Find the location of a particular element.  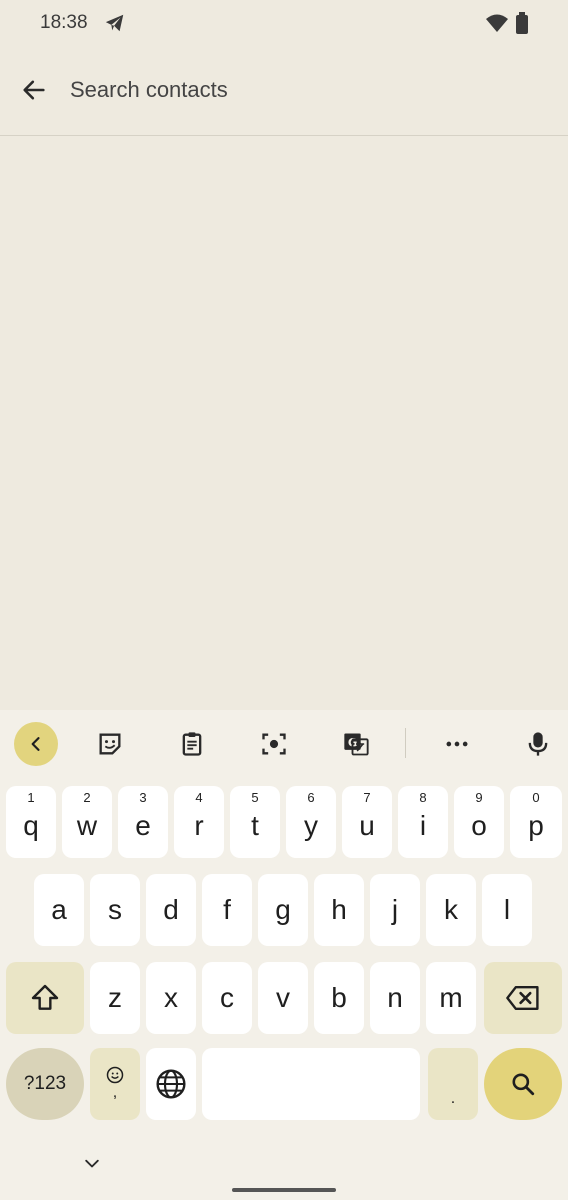

search-bar is located at coordinates (284, 96).